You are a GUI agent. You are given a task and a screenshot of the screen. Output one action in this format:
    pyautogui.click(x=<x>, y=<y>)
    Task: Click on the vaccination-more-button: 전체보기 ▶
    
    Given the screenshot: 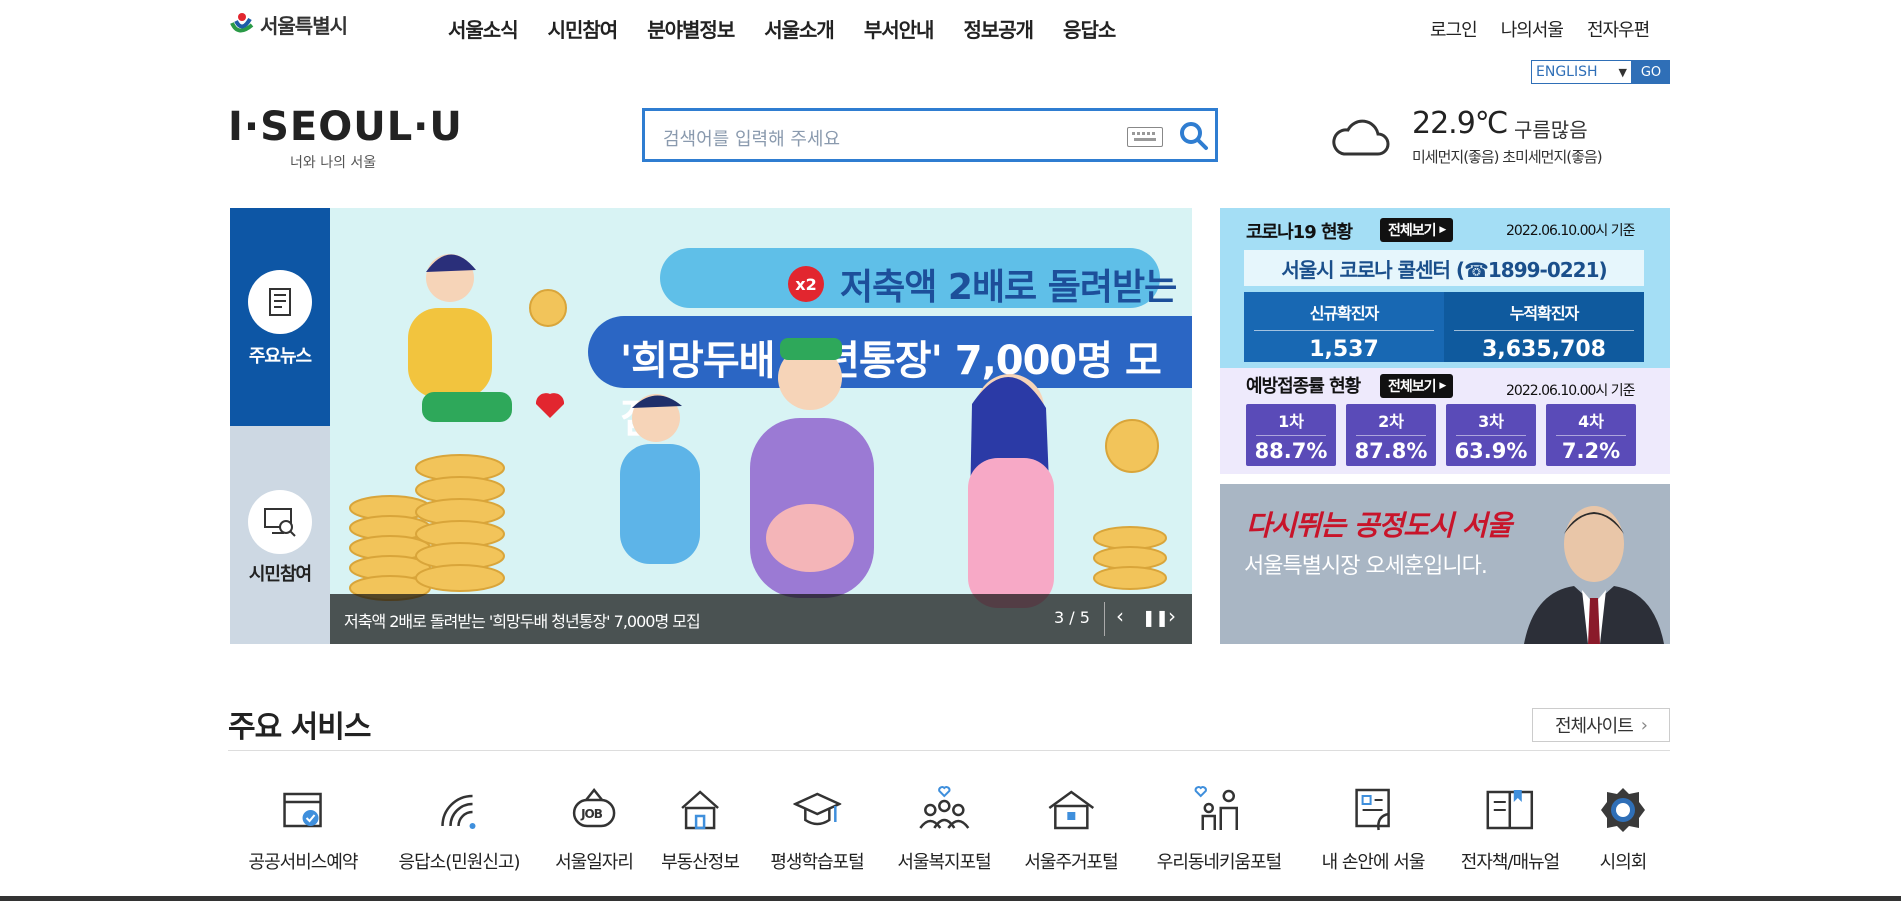 What is the action you would take?
    pyautogui.click(x=1417, y=386)
    